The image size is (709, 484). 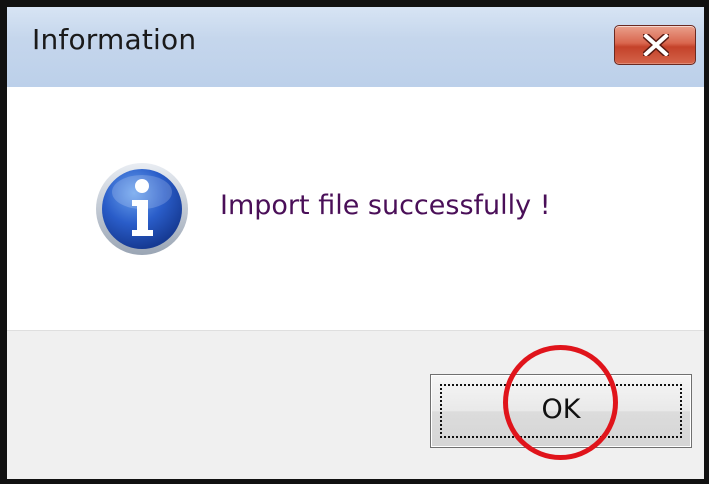 I want to click on ok-button-label: OK, so click(x=561, y=409).